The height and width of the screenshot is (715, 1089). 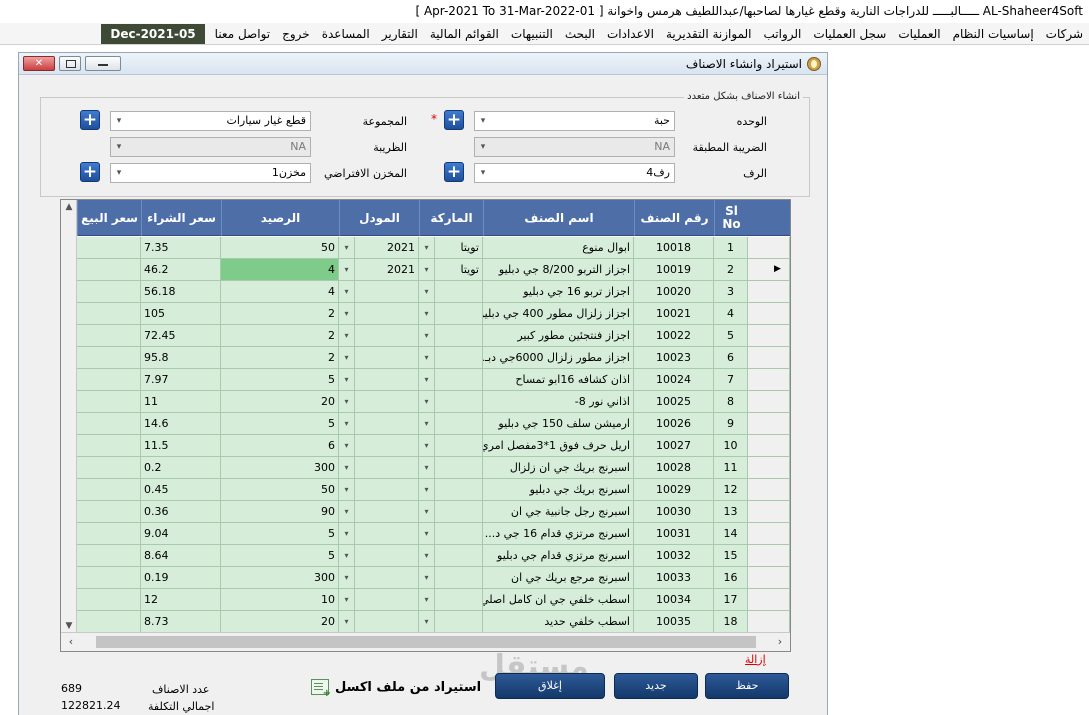 I want to click on close-button: إغلاق, so click(x=550, y=686).